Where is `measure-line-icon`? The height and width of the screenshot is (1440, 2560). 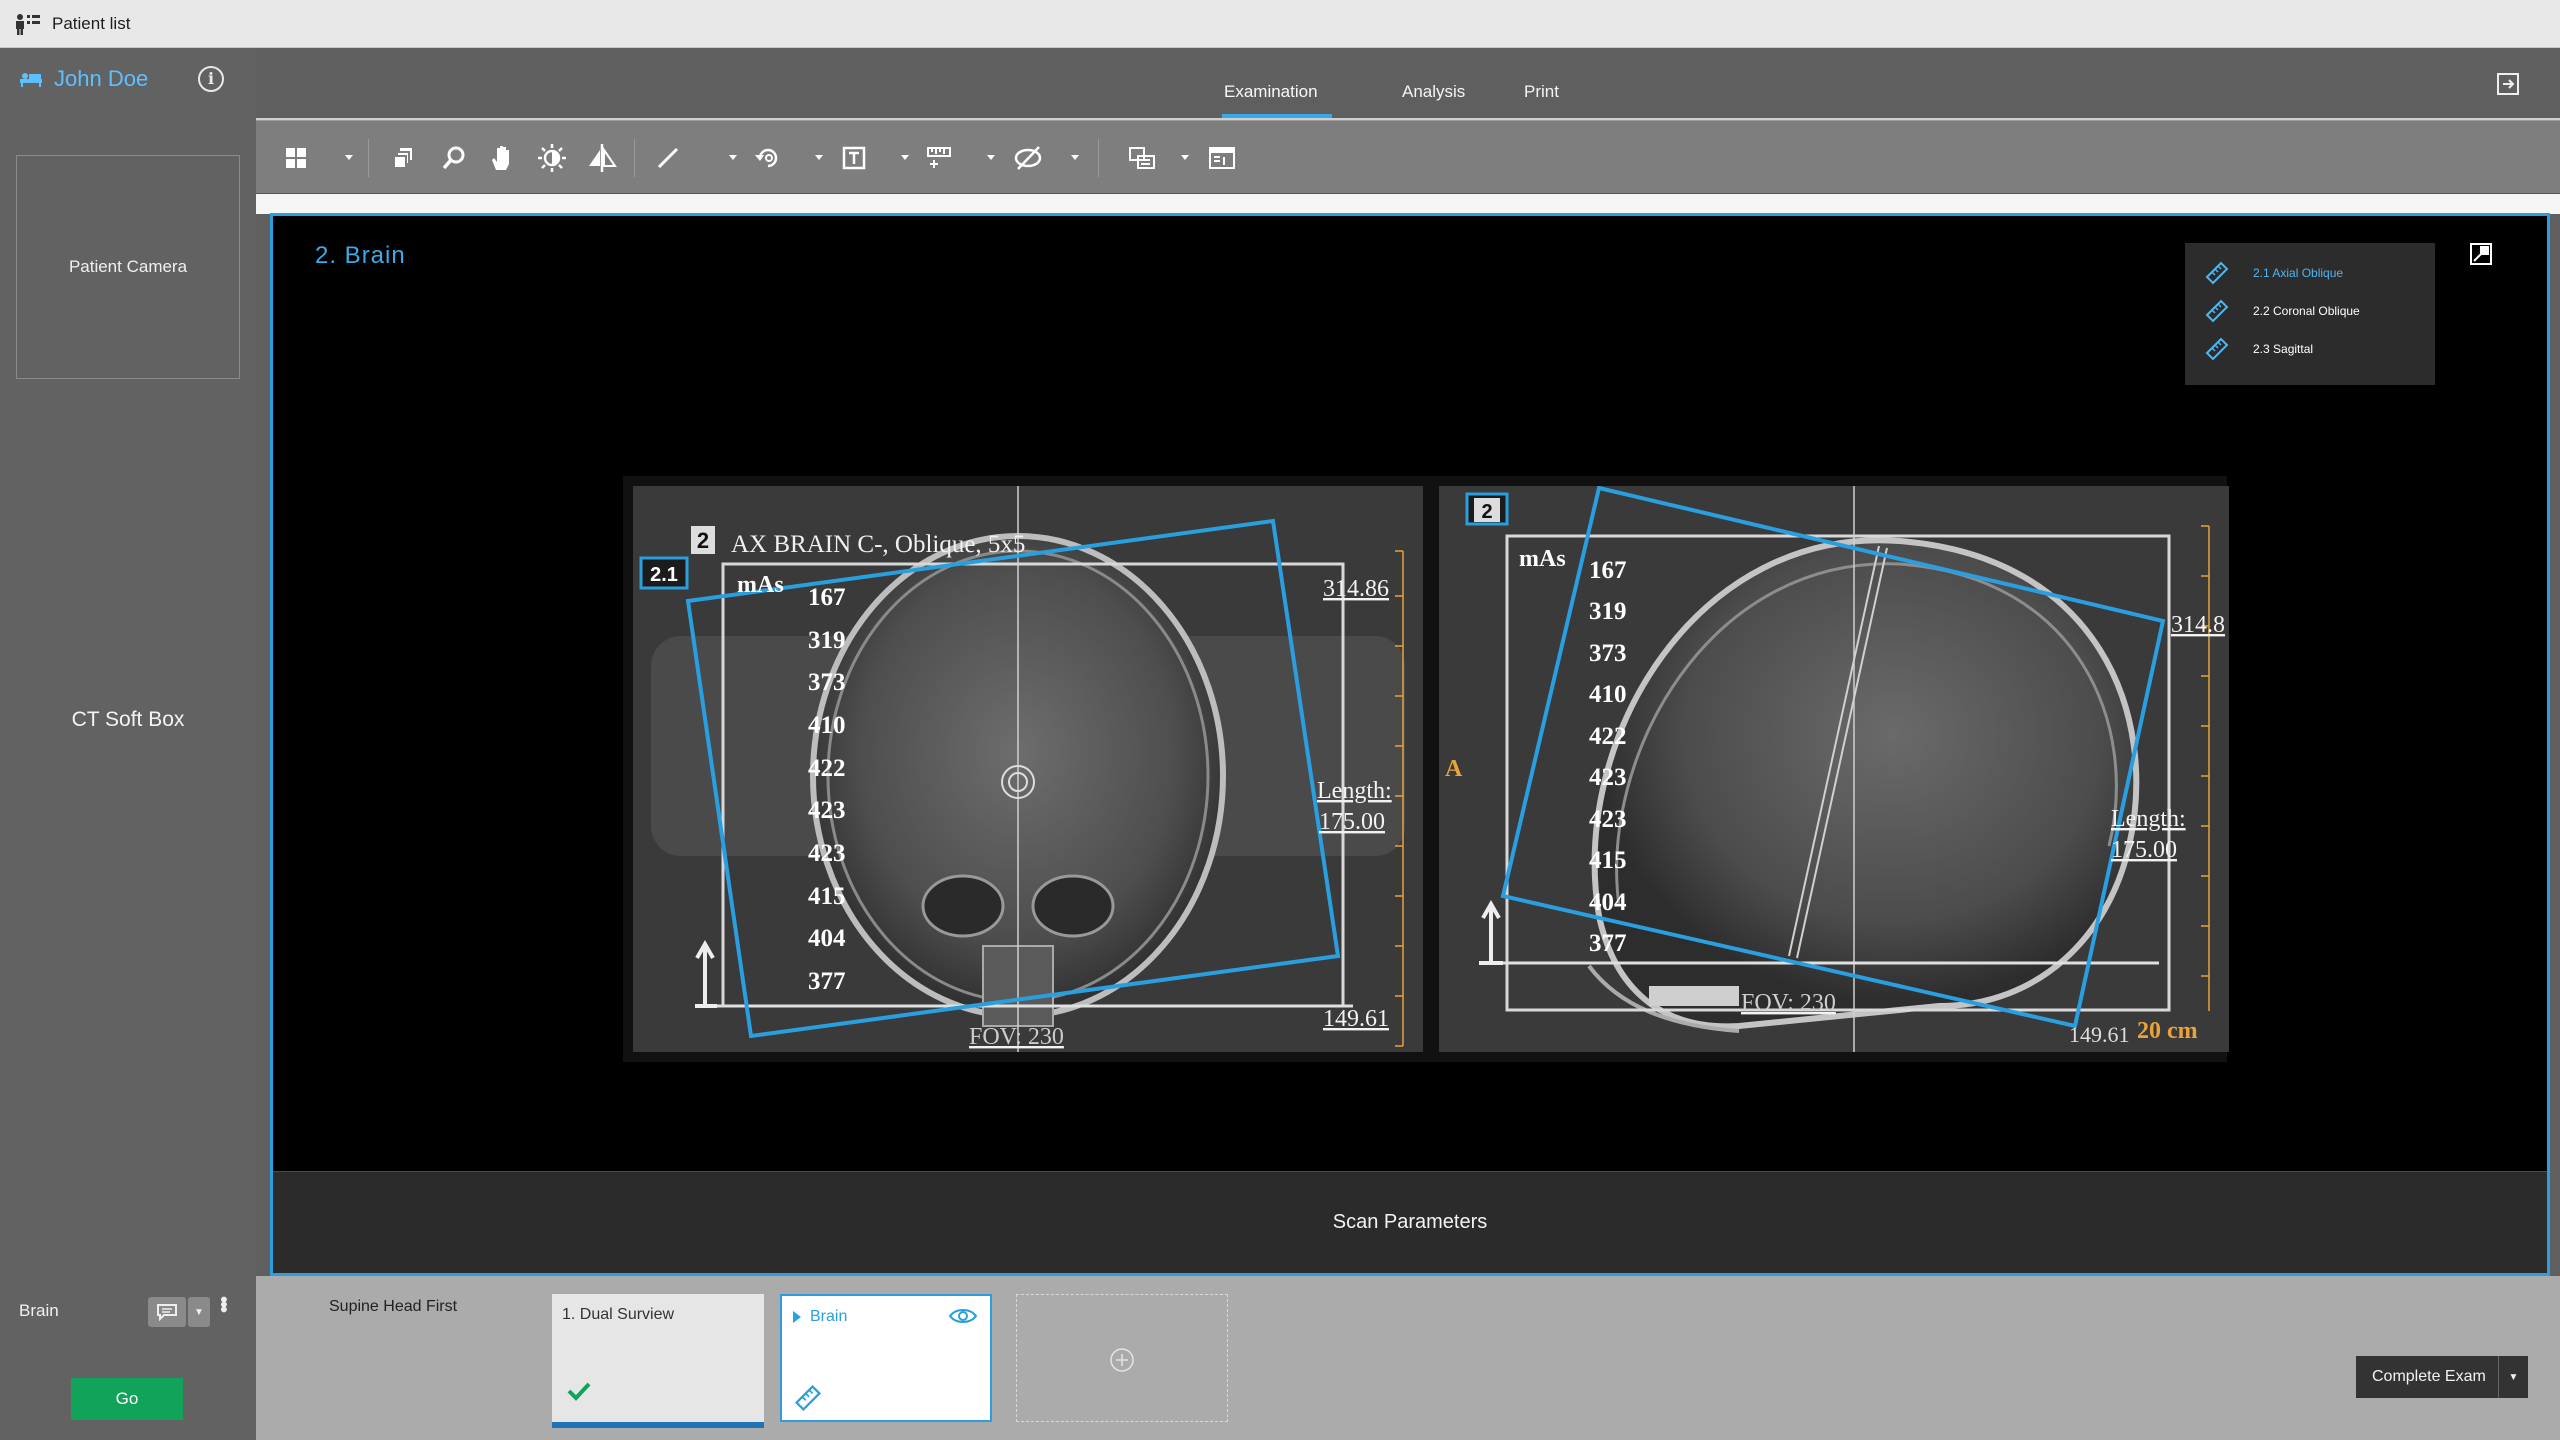 measure-line-icon is located at coordinates (668, 158).